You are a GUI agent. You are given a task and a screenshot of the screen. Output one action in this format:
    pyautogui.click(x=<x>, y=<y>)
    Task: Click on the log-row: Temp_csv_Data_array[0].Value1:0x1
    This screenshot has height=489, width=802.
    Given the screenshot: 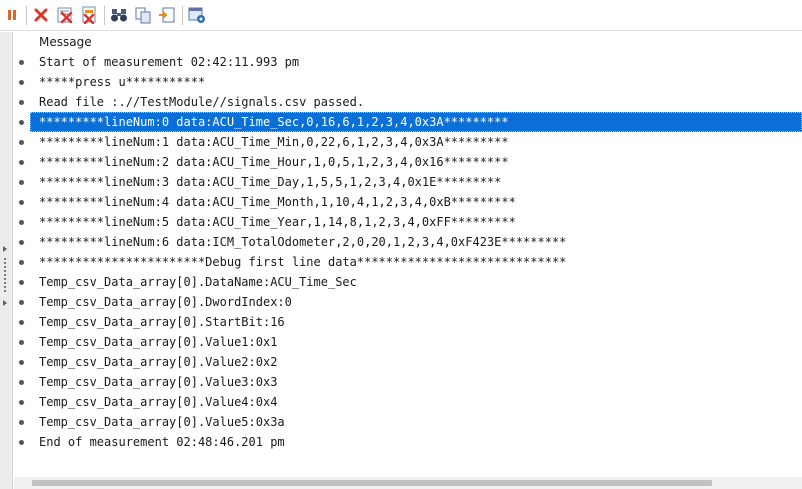 What is the action you would take?
    pyautogui.click(x=408, y=342)
    